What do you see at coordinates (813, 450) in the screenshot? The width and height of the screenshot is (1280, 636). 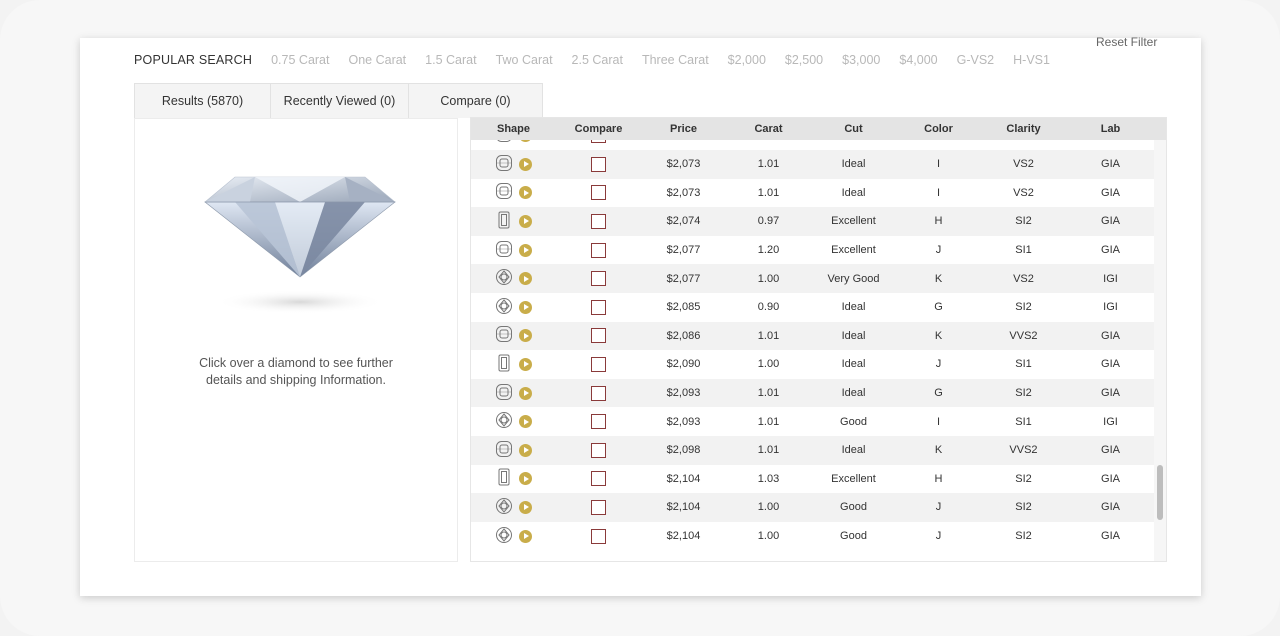 I see `table-row: $2,098 1.01 Ideal K VVS2 GIA` at bounding box center [813, 450].